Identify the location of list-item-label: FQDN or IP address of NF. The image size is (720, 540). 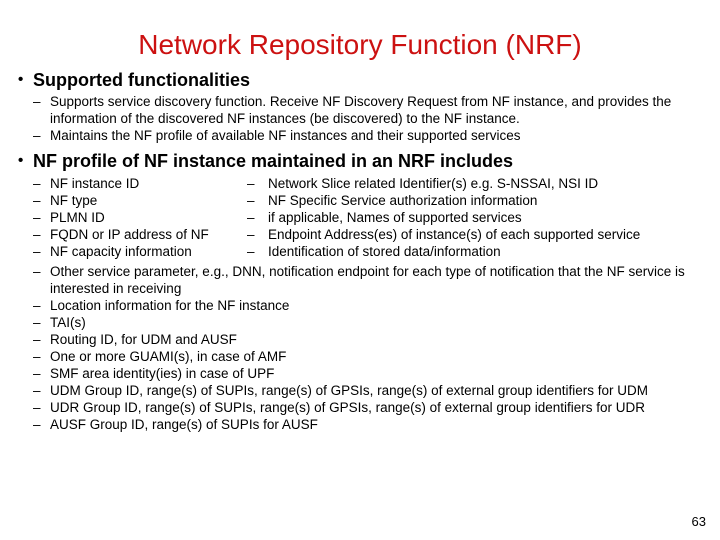
(129, 234).